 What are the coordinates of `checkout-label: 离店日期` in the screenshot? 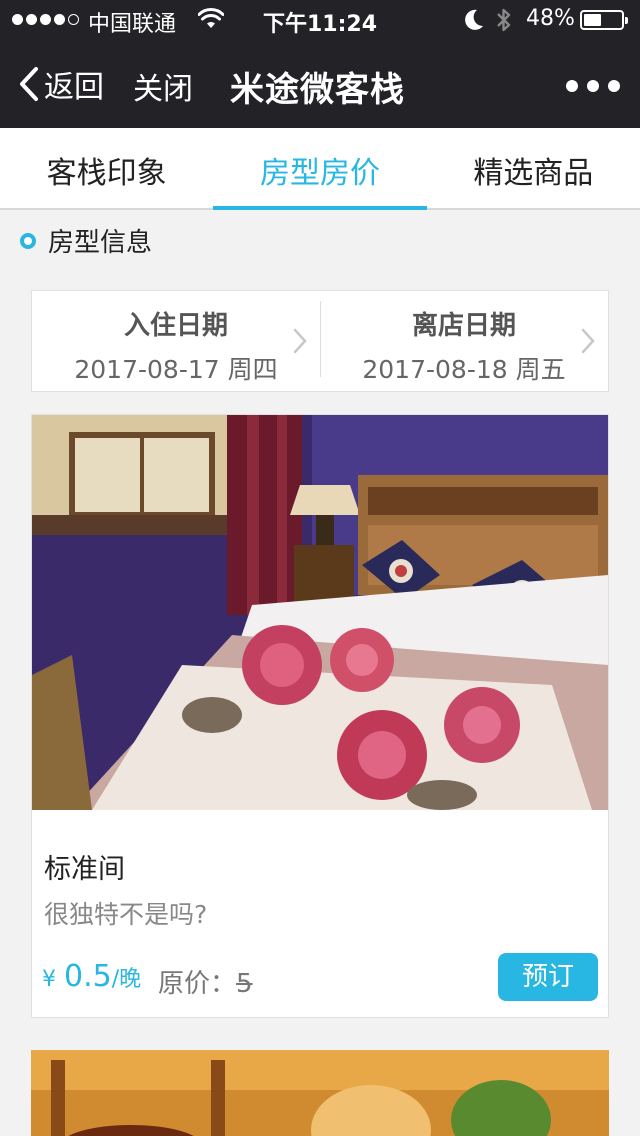 It's located at (463, 326).